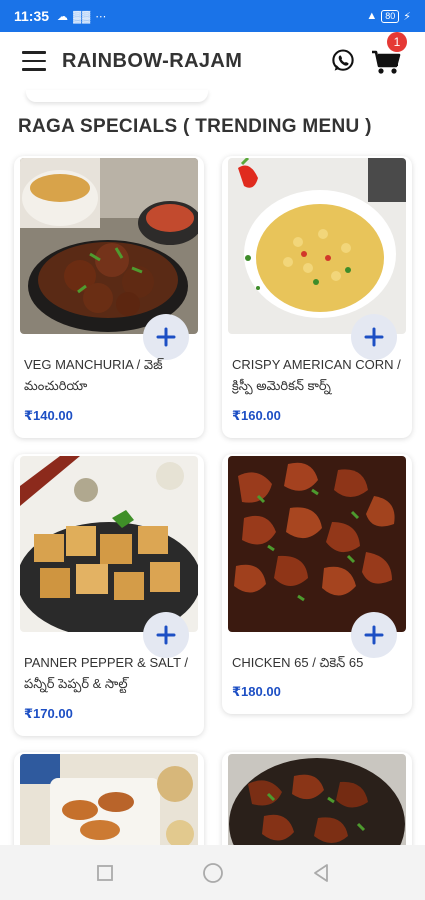  I want to click on battery-icon: 80, so click(390, 16).